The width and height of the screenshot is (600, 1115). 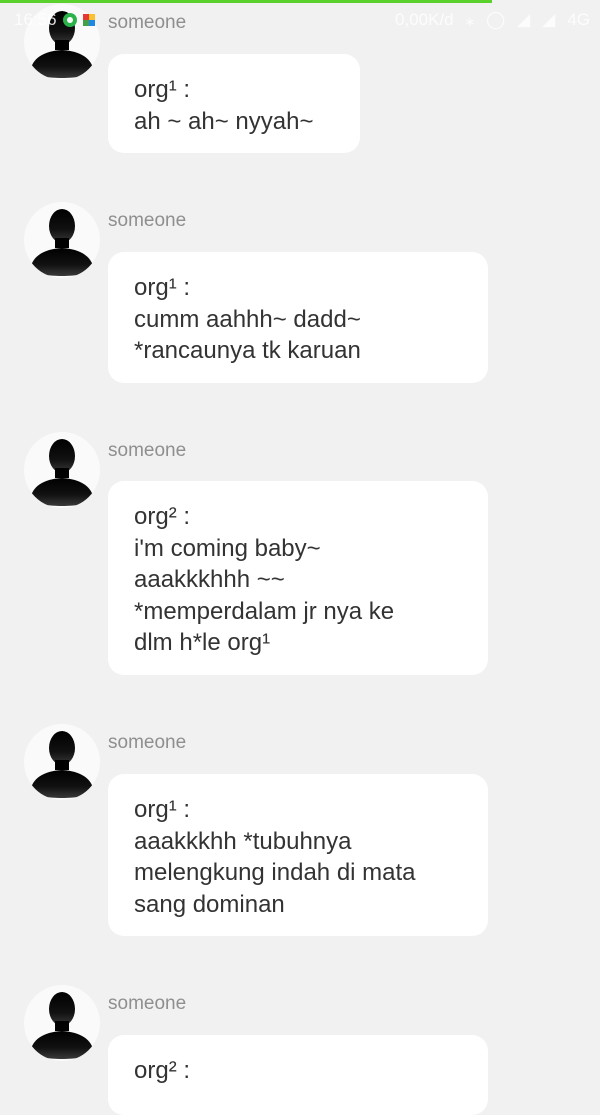 I want to click on status-bar: 16:56 0,00K/d ⁎ ◯ ◢ ◢ 4G, so click(x=300, y=20).